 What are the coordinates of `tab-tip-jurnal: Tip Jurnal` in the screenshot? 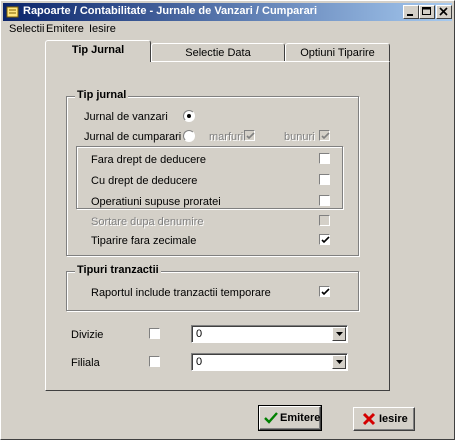 It's located at (98, 51).